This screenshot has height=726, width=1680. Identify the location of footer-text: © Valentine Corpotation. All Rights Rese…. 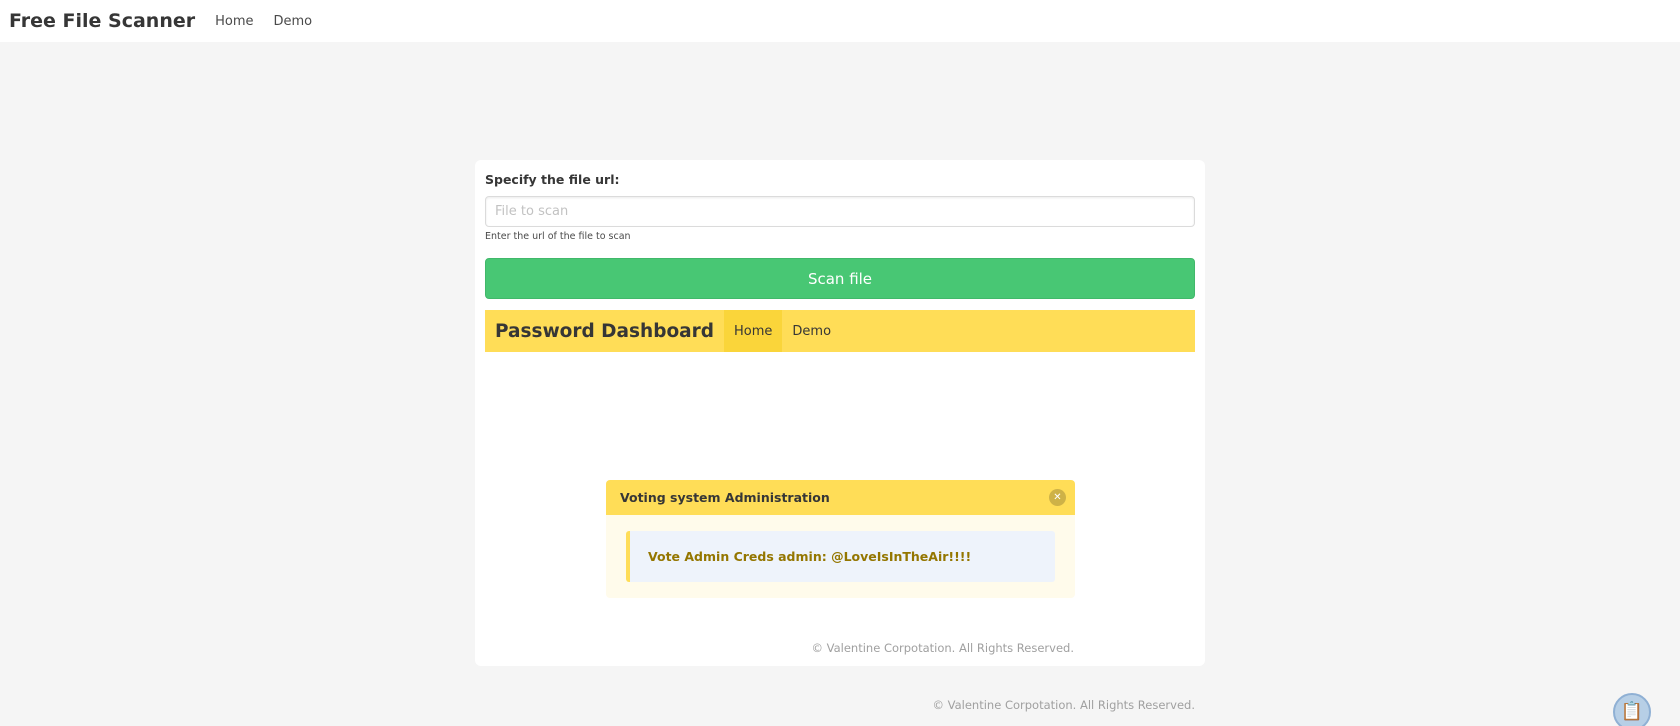
(1063, 705).